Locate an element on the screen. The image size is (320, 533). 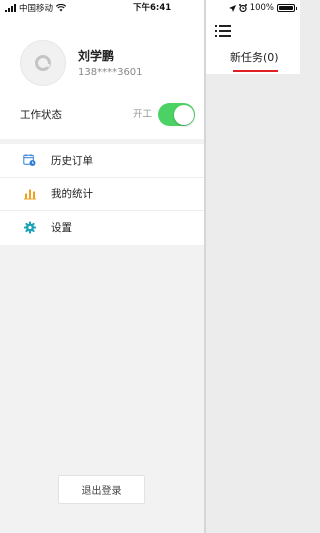
calendar-clock-icon is located at coordinates (29, 160).